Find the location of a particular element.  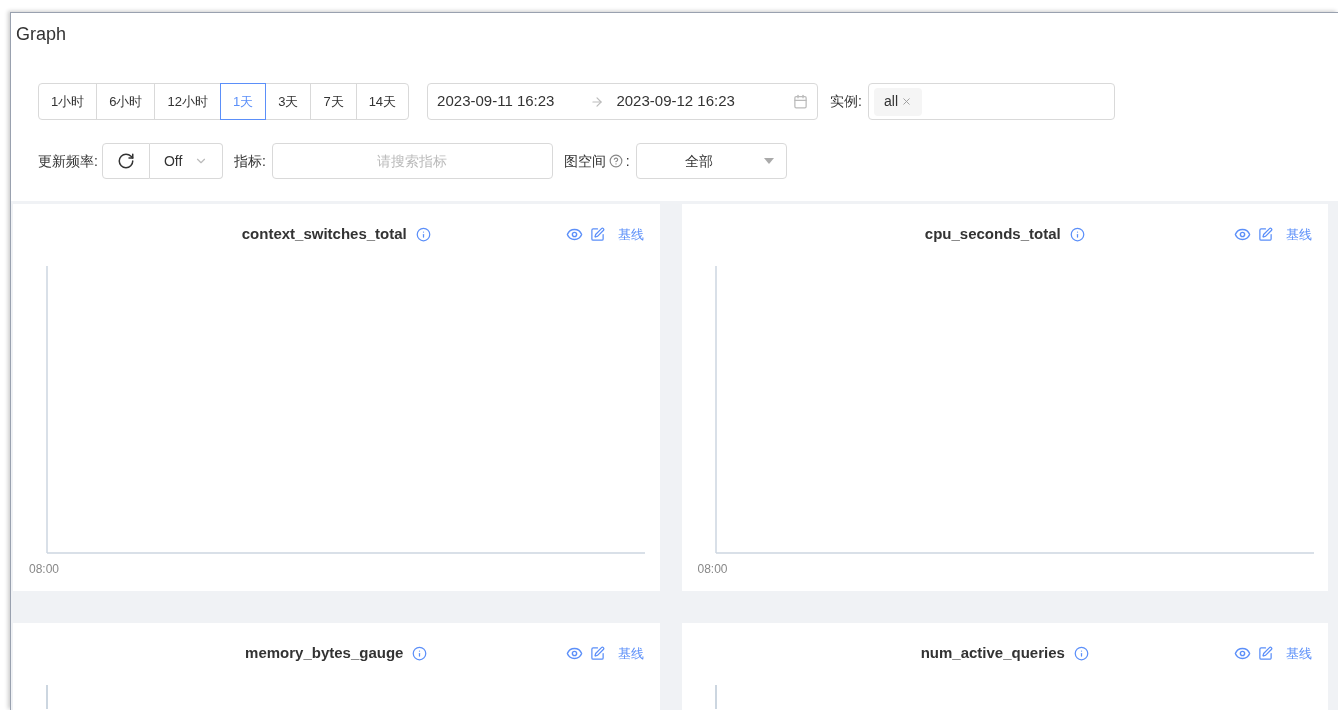

refresh-button is located at coordinates (125, 161).